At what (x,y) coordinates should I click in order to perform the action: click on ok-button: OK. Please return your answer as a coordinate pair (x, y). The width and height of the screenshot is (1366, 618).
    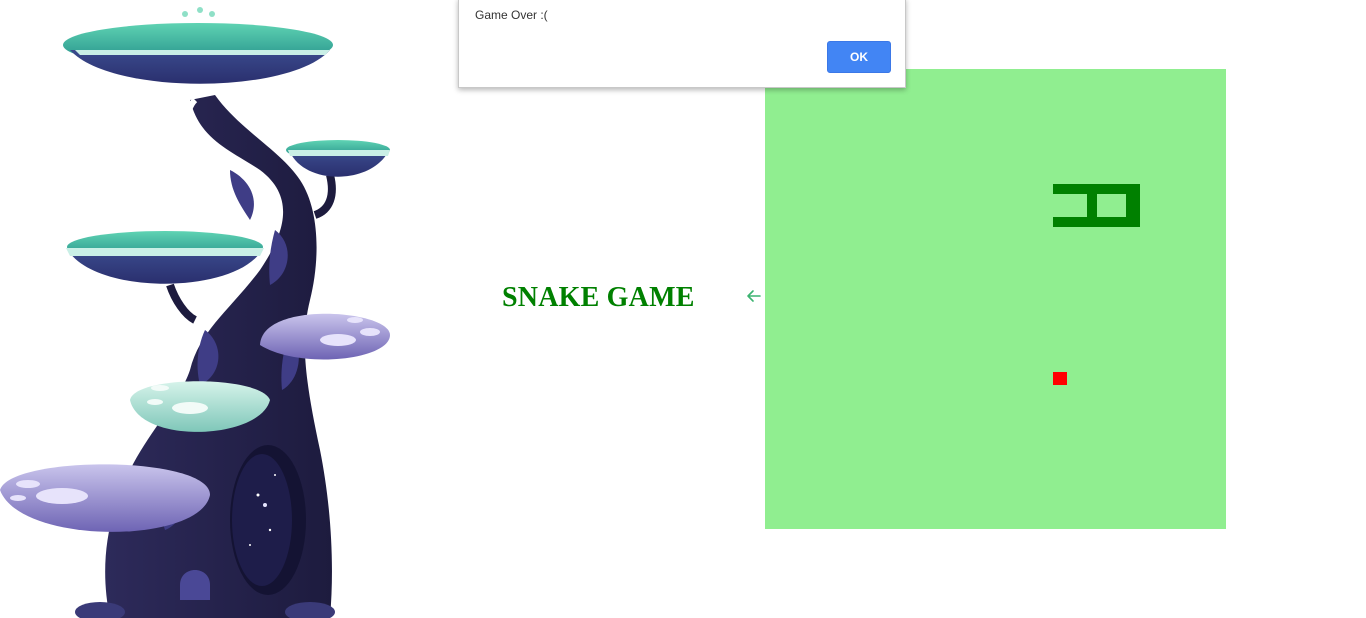
    Looking at the image, I should click on (859, 57).